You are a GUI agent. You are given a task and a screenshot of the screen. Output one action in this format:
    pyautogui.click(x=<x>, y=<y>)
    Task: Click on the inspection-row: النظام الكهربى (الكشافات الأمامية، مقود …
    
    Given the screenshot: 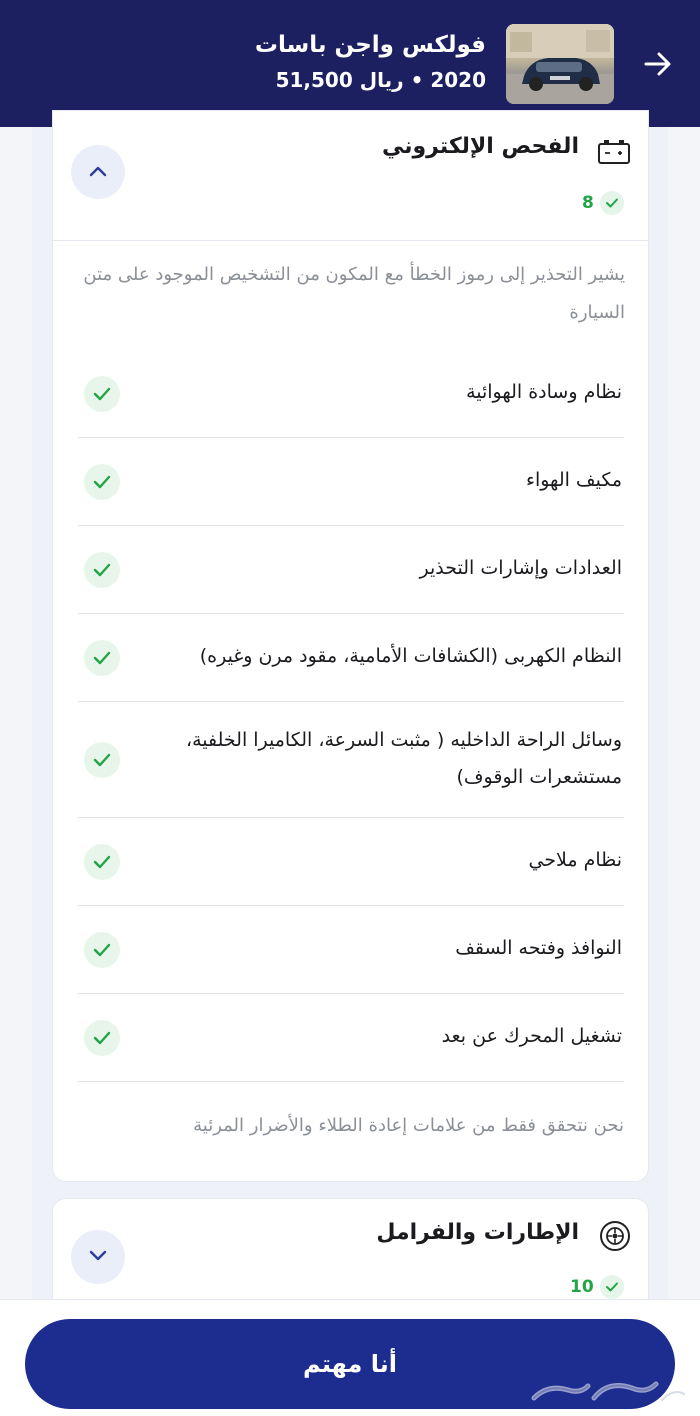 What is the action you would take?
    pyautogui.click(x=351, y=658)
    